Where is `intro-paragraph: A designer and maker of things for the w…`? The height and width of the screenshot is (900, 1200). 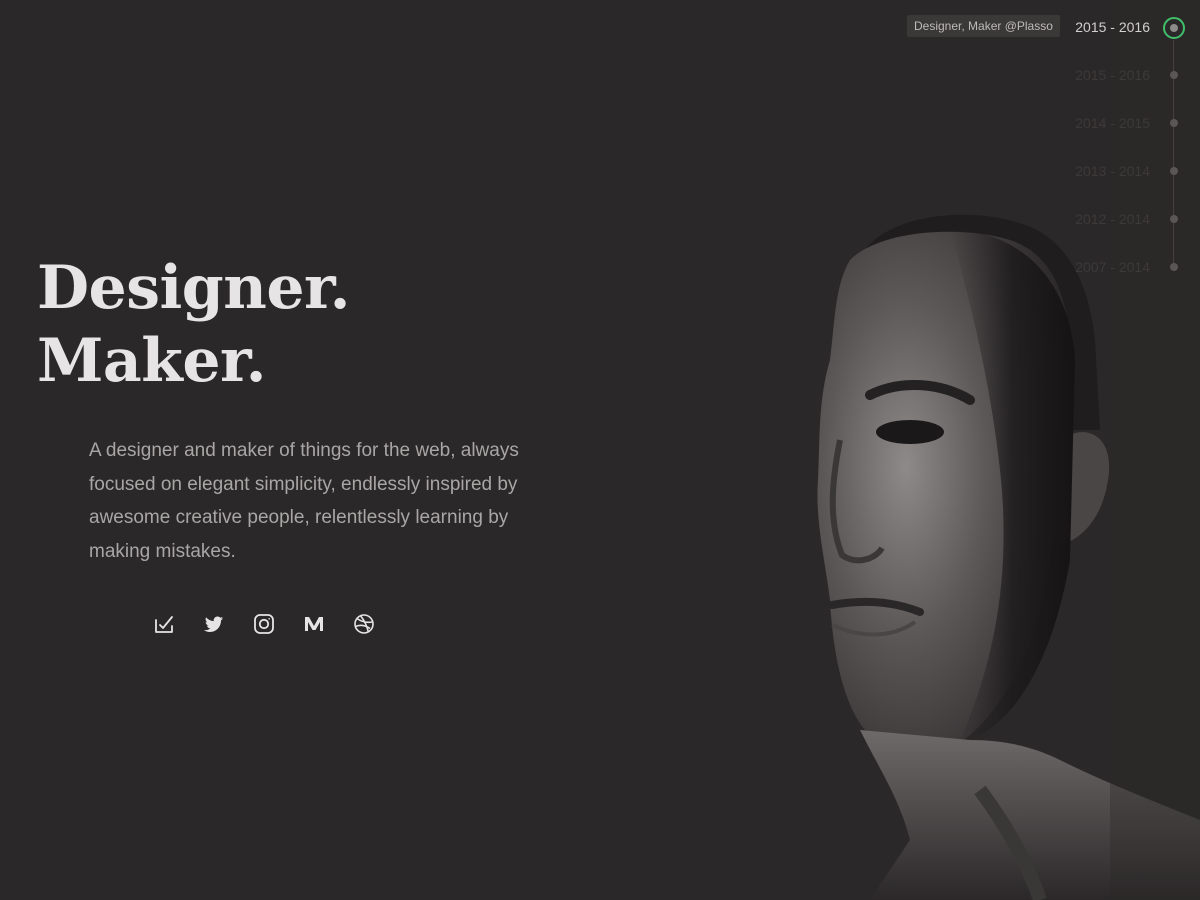 intro-paragraph: A designer and maker of things for the w… is located at coordinates (304, 501).